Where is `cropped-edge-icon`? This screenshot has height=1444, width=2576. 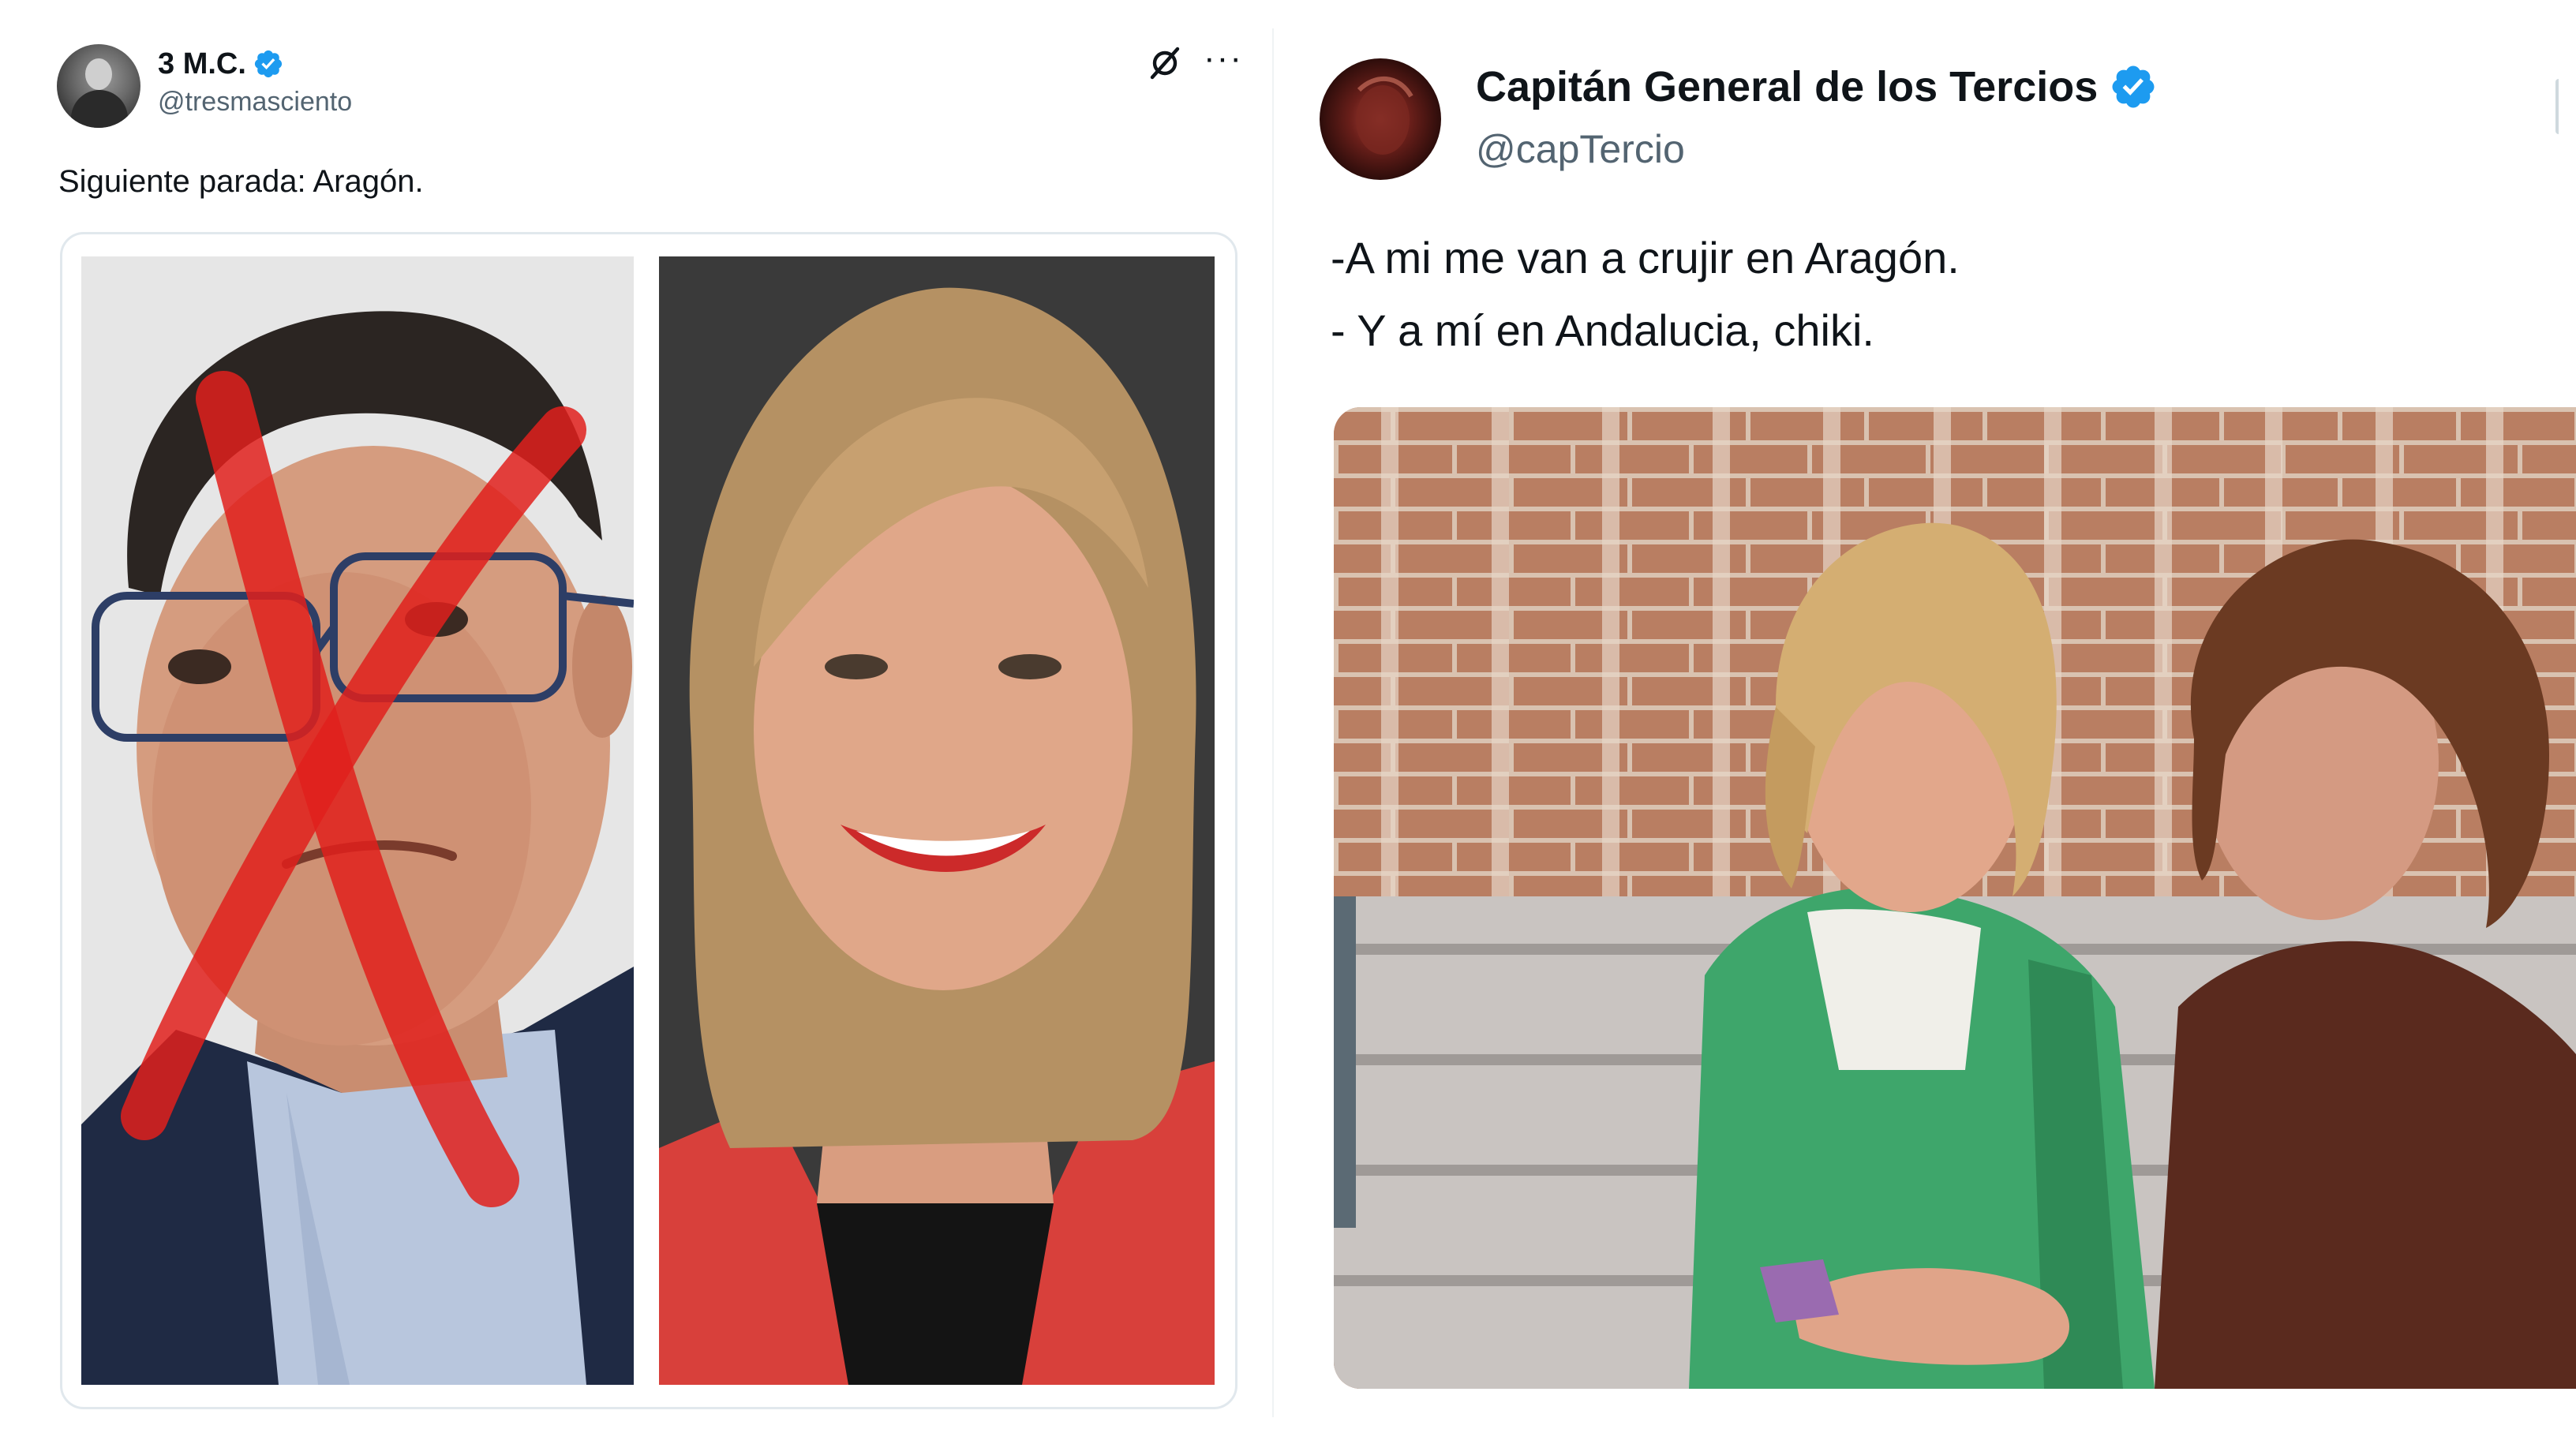
cropped-edge-icon is located at coordinates (2561, 106).